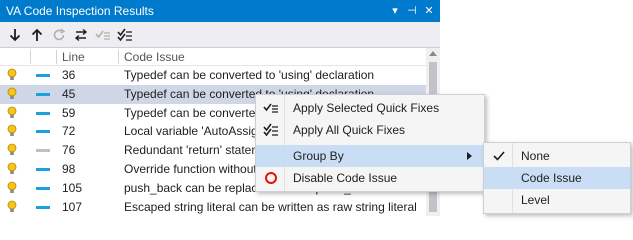  I want to click on menu-item-label: Group By, so click(318, 156).